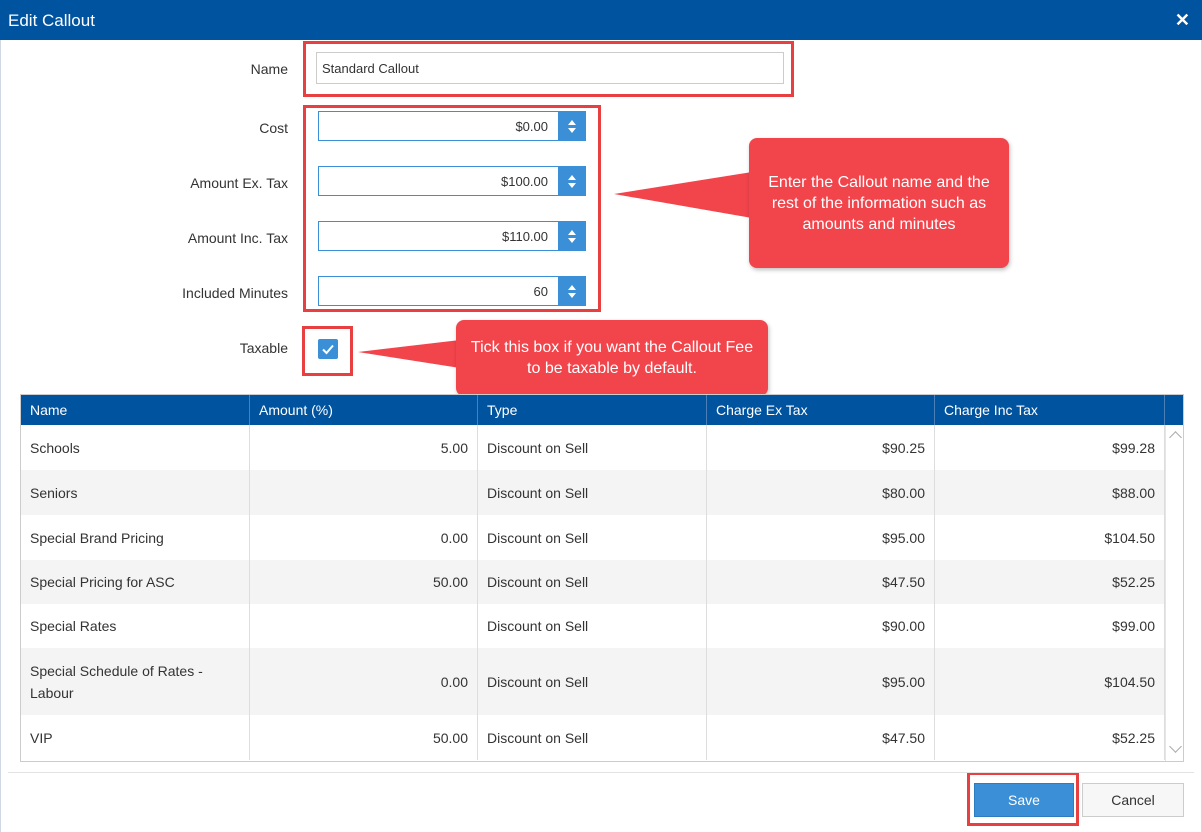  Describe the element at coordinates (135, 582) in the screenshot. I see `row-name-cell: Special Pricing for ASC` at that location.